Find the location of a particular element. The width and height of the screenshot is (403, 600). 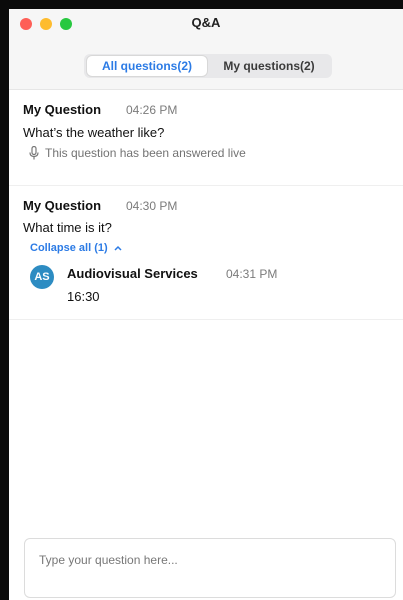

answered-status-text: This question has been answered live is located at coordinates (145, 153).